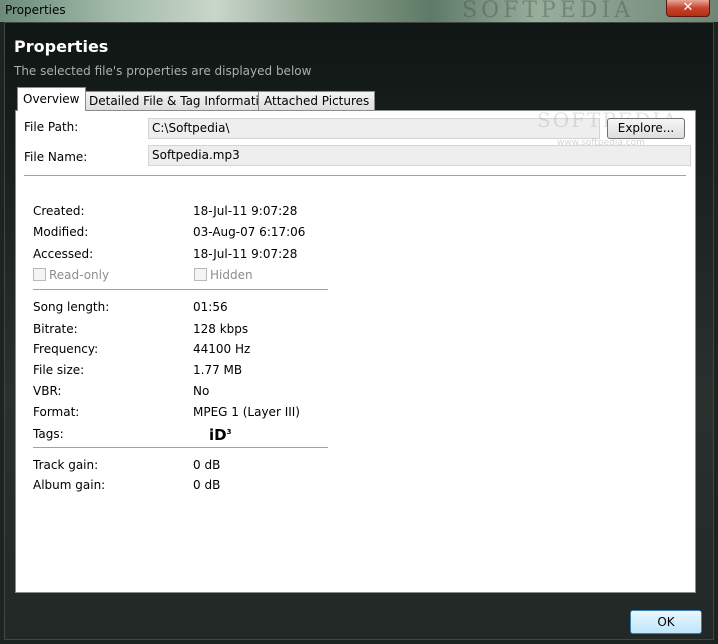  Describe the element at coordinates (61, 46) in the screenshot. I see `dialog-heading: Properties` at that location.